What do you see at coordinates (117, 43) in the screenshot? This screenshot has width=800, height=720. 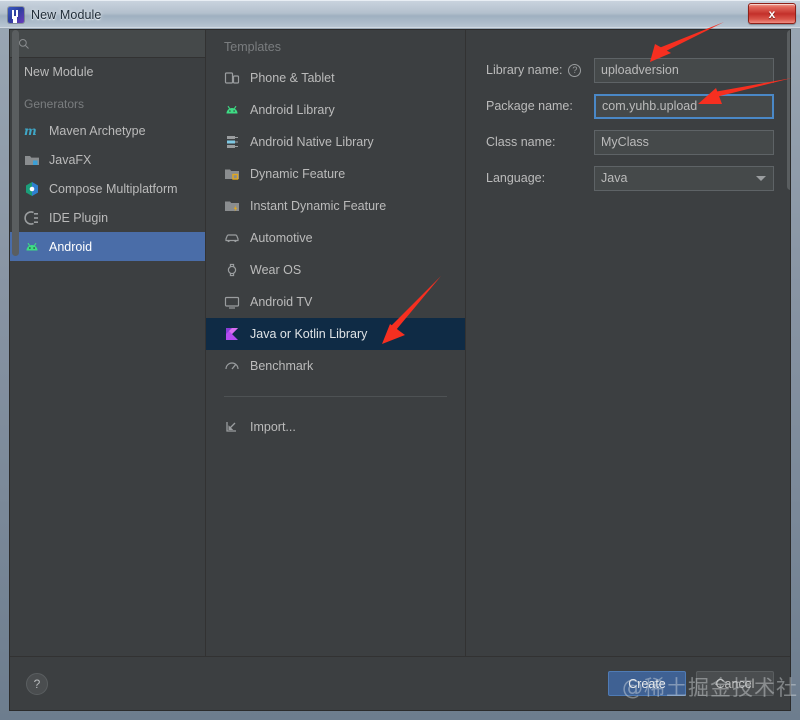 I see `search-input` at bounding box center [117, 43].